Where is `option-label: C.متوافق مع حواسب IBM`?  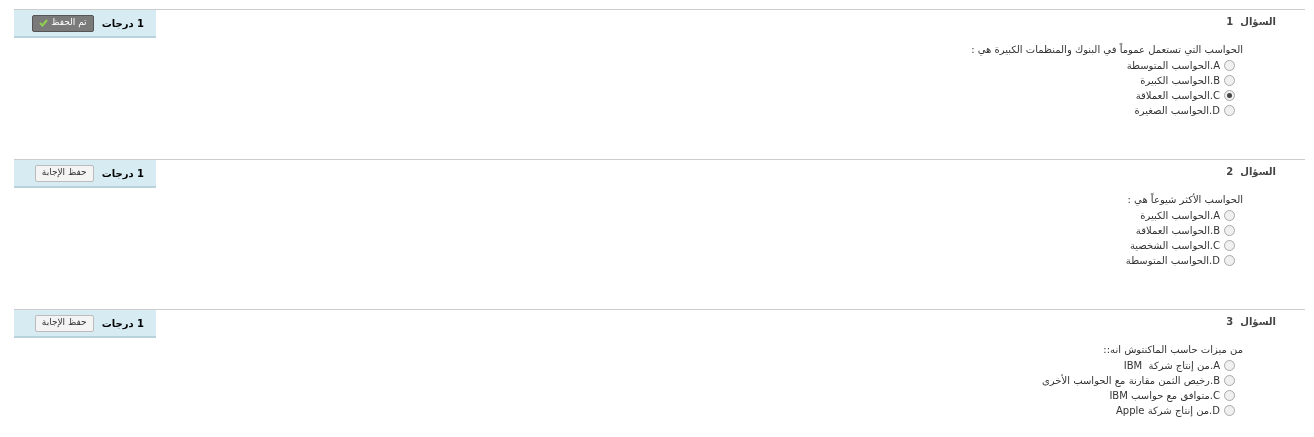 option-label: C.متوافق مع حواسب IBM is located at coordinates (1164, 396).